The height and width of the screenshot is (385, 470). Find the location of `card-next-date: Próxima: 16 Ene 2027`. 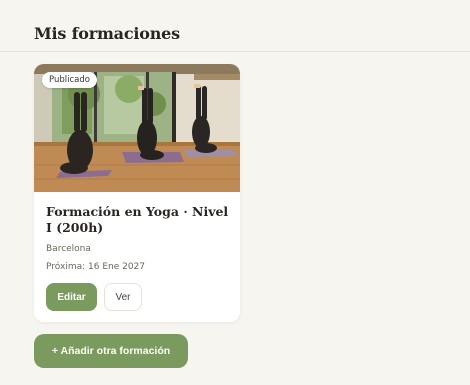

card-next-date: Próxima: 16 Ene 2027 is located at coordinates (96, 267).